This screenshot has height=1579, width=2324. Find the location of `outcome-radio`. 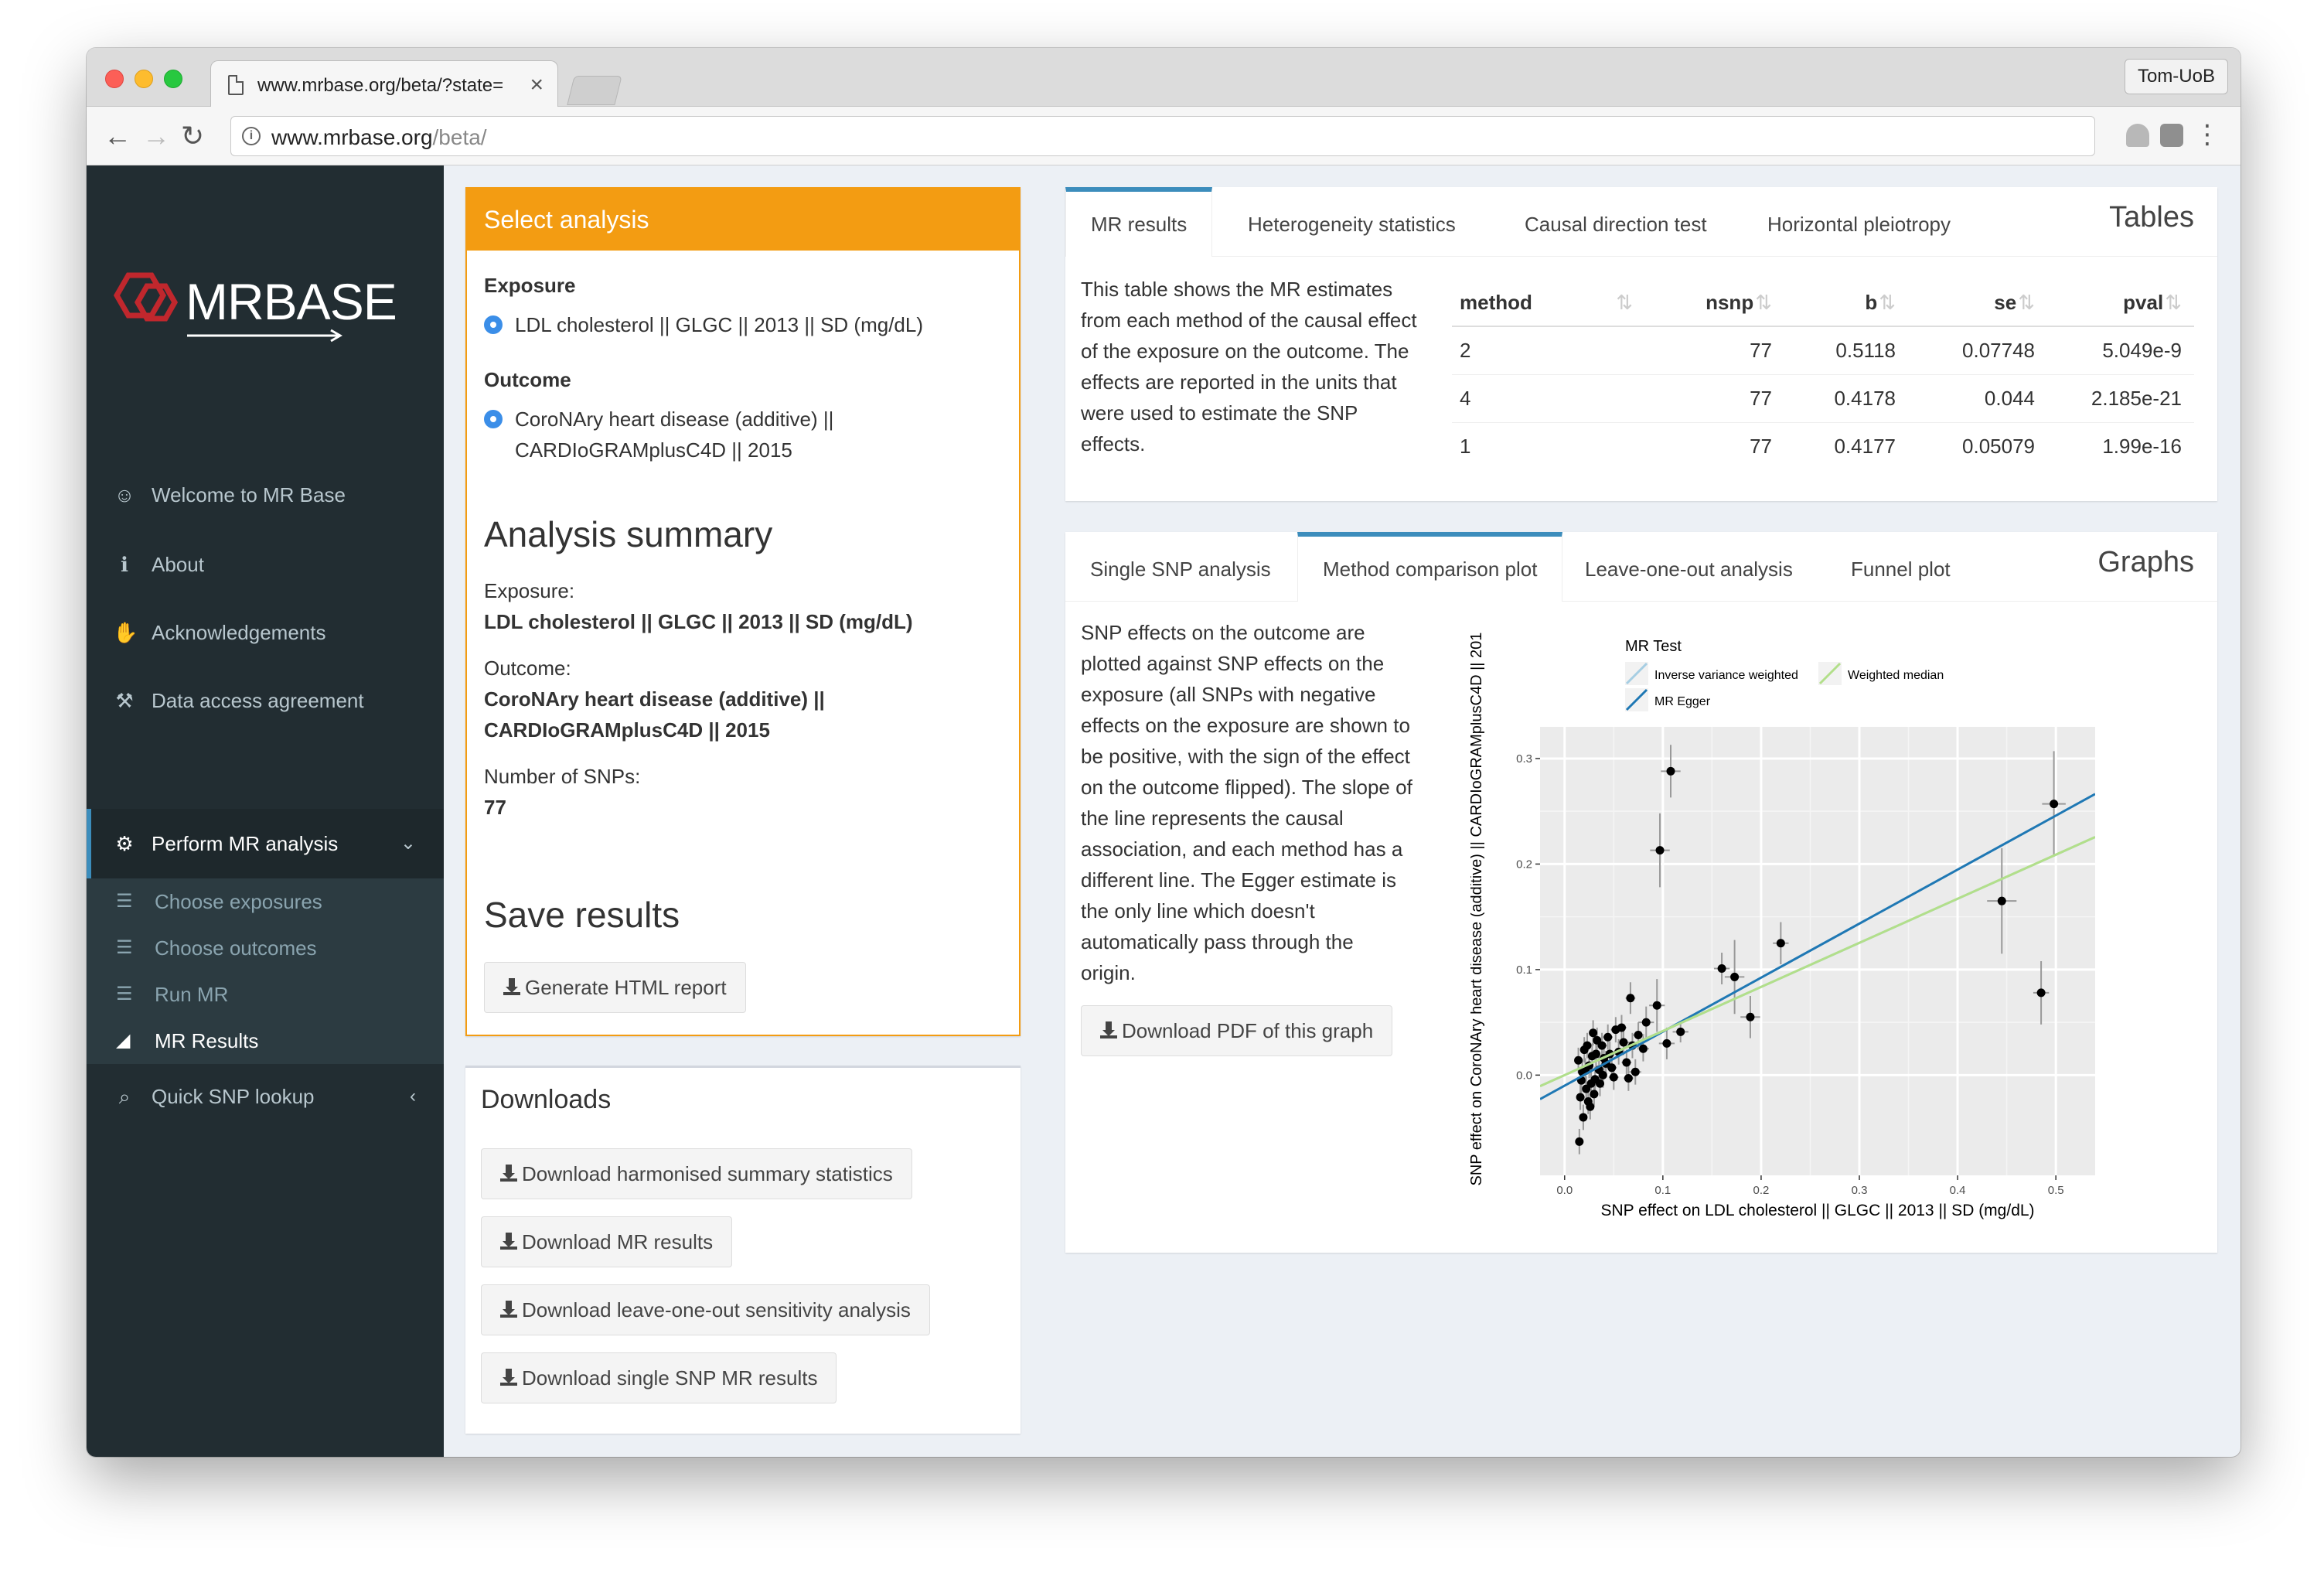

outcome-radio is located at coordinates (493, 419).